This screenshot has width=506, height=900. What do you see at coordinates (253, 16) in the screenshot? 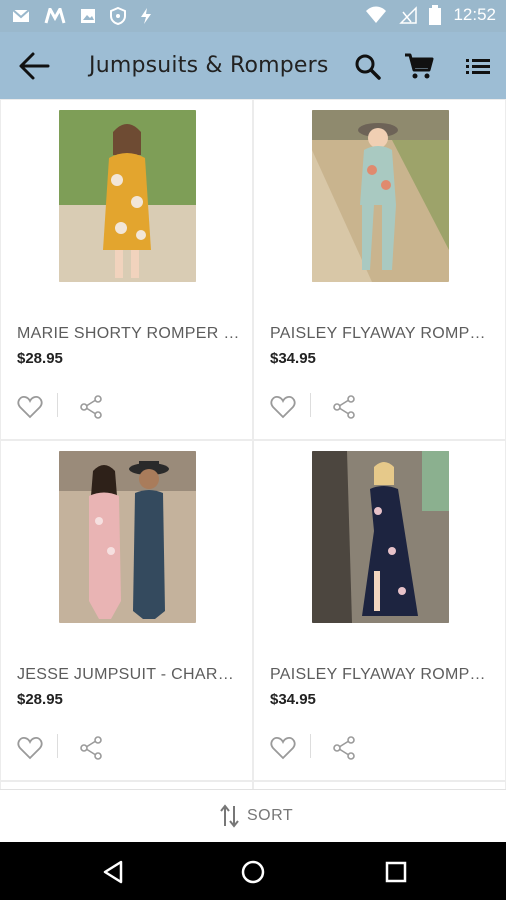
I see `status-bar: 12:52` at bounding box center [253, 16].